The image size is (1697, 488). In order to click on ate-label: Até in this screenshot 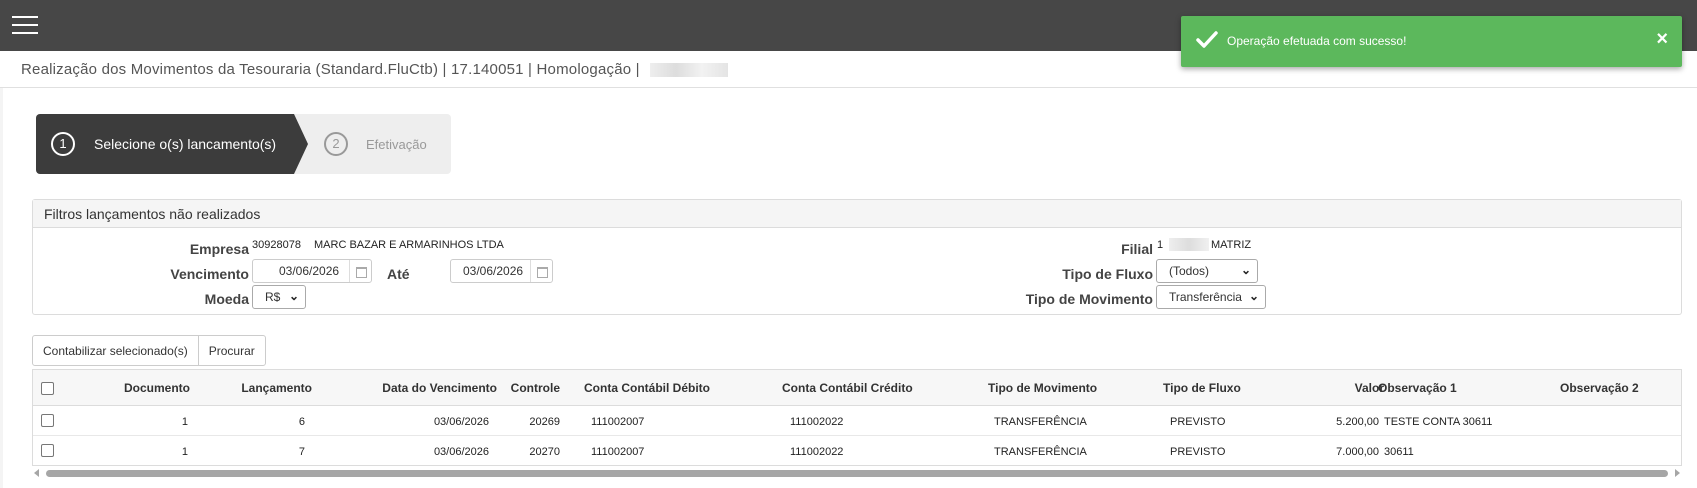, I will do `click(398, 274)`.